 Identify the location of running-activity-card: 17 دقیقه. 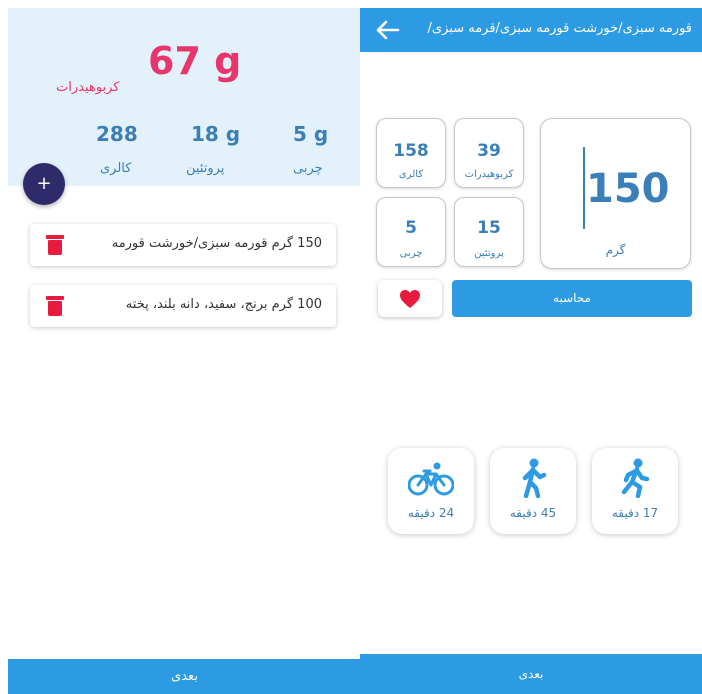
(635, 491).